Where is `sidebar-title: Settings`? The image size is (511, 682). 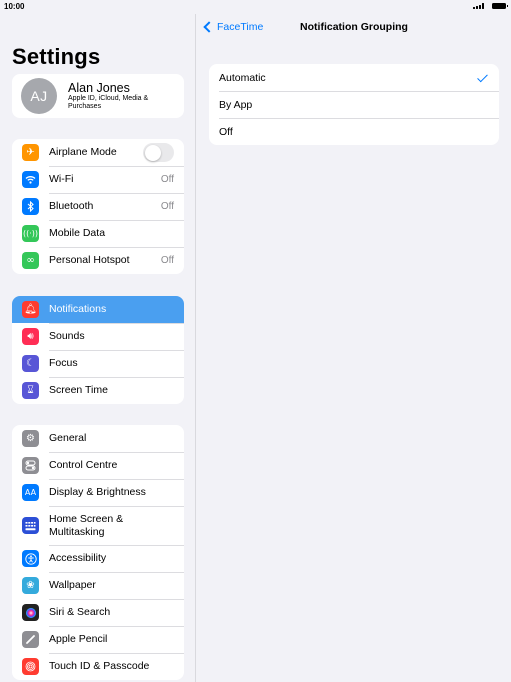
sidebar-title: Settings is located at coordinates (56, 56).